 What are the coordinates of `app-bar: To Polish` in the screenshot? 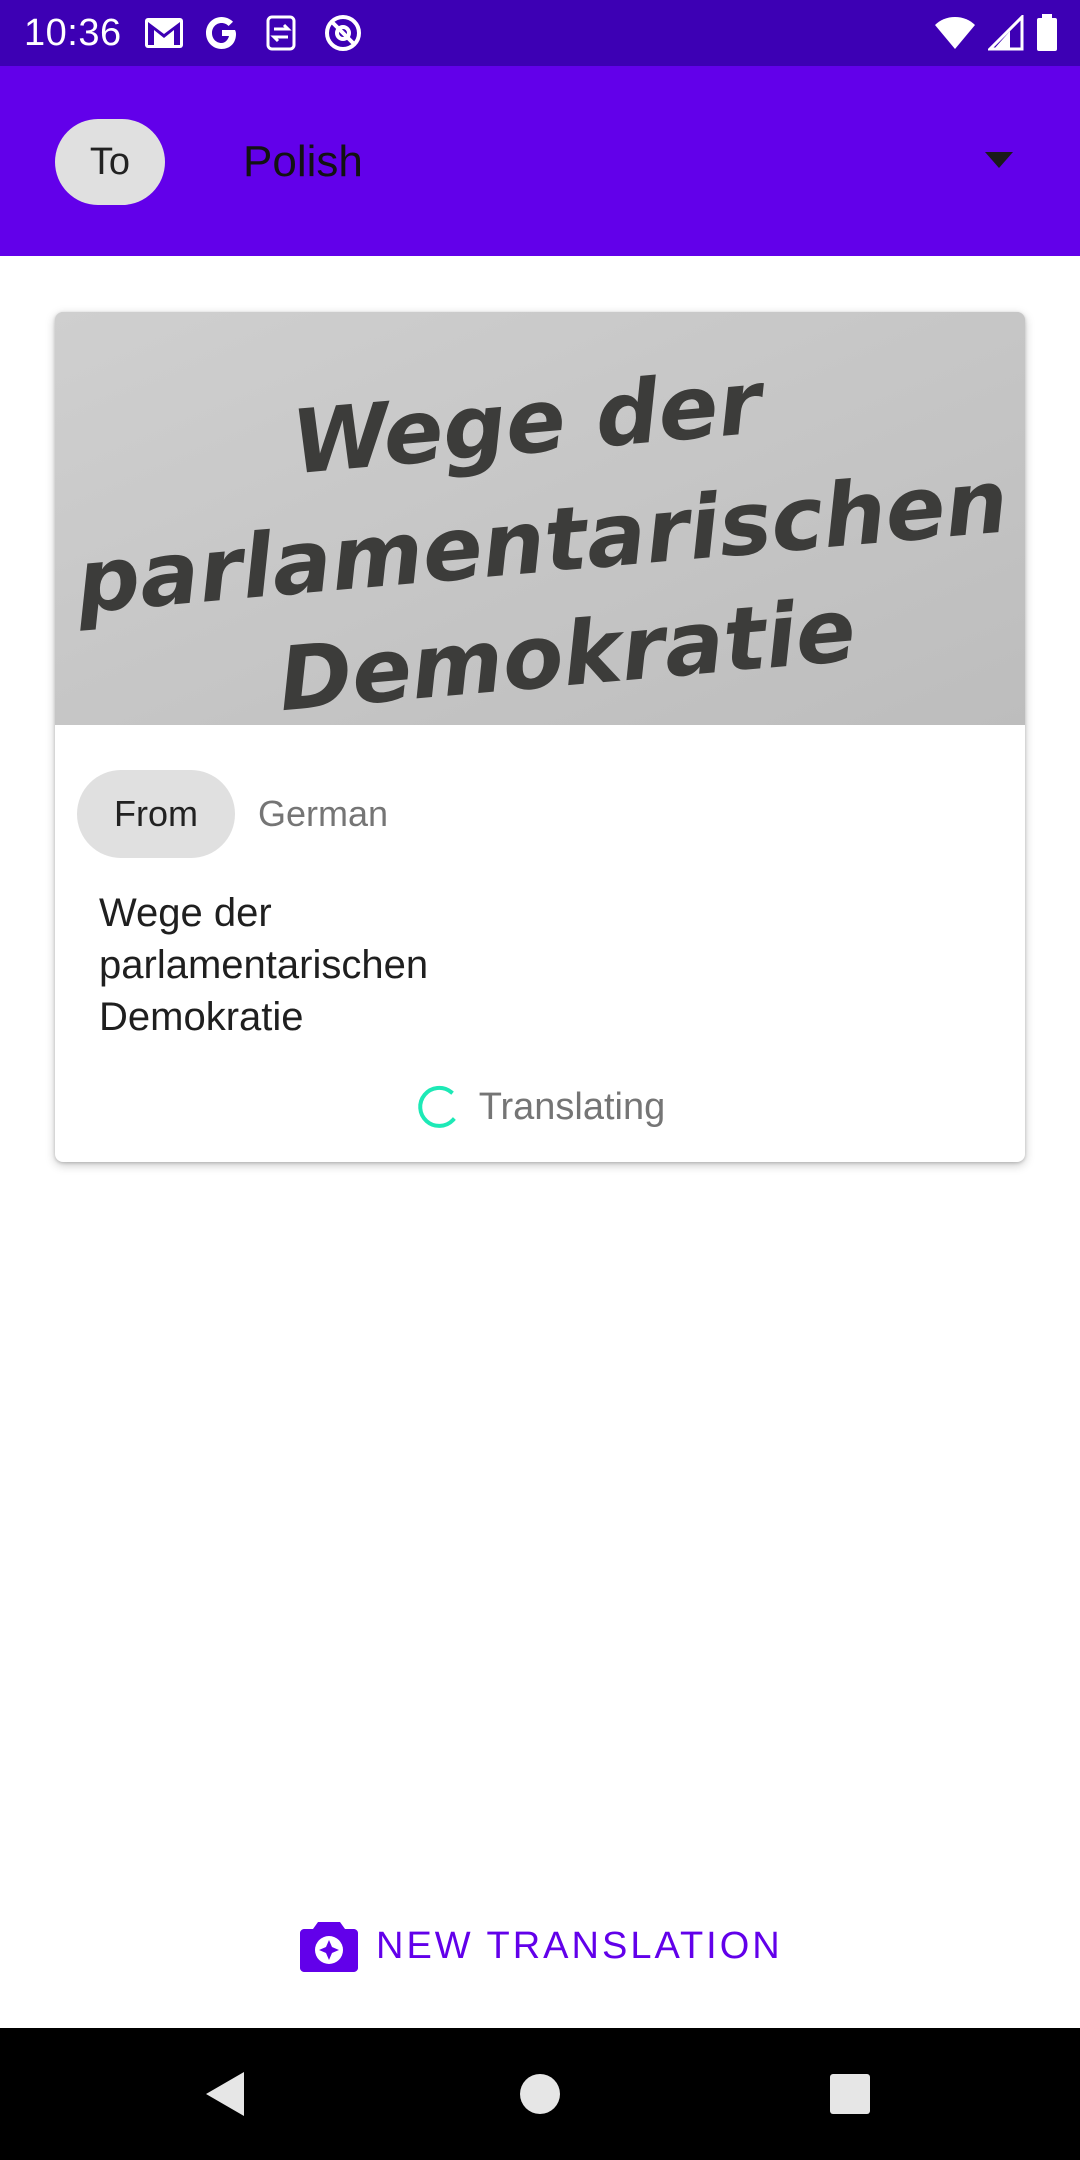 It's located at (540, 161).